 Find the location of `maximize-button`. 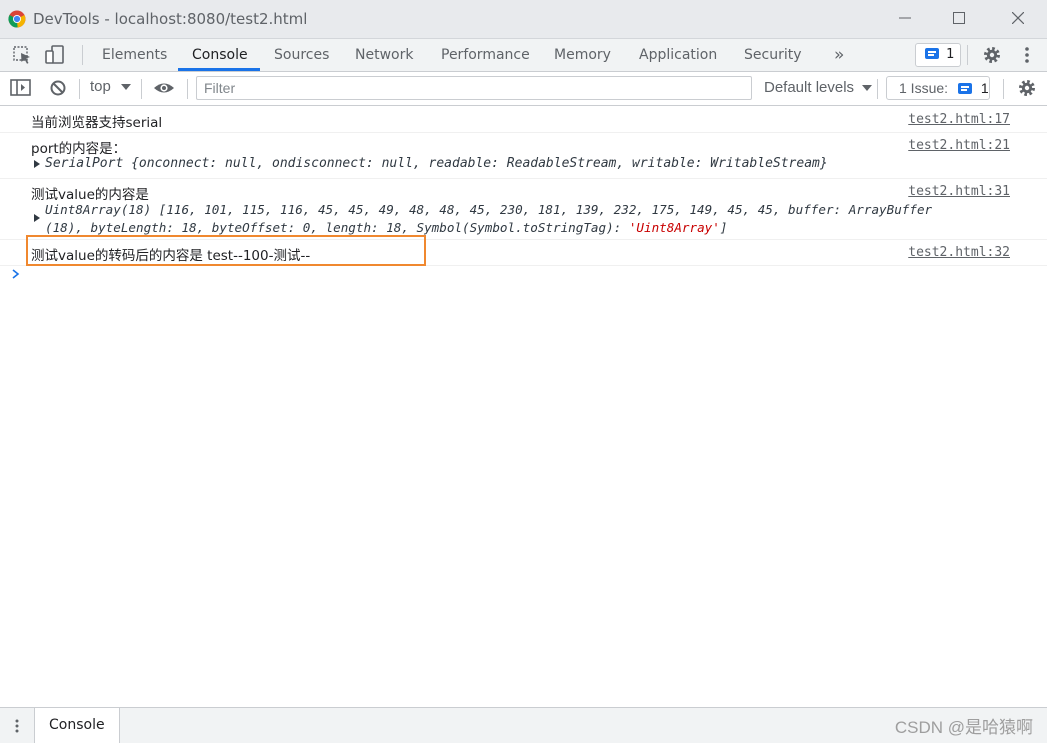

maximize-button is located at coordinates (959, 19).